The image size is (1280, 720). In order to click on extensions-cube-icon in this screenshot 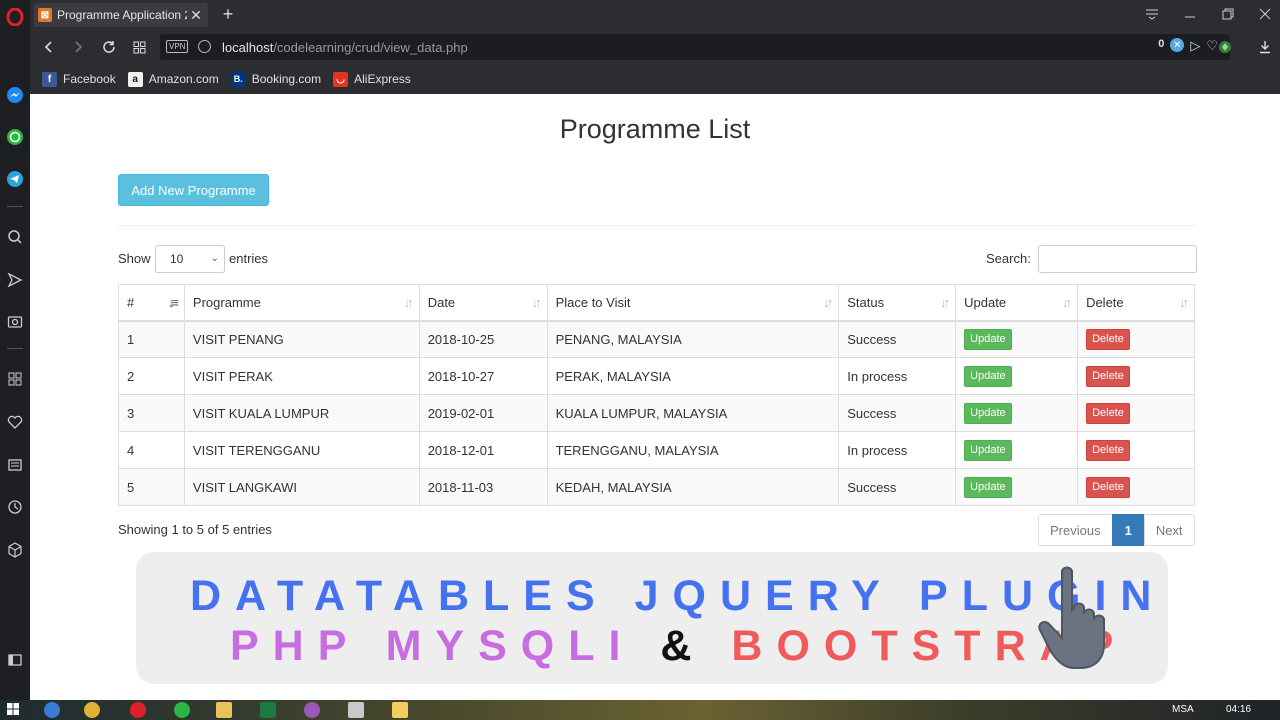, I will do `click(15, 550)`.